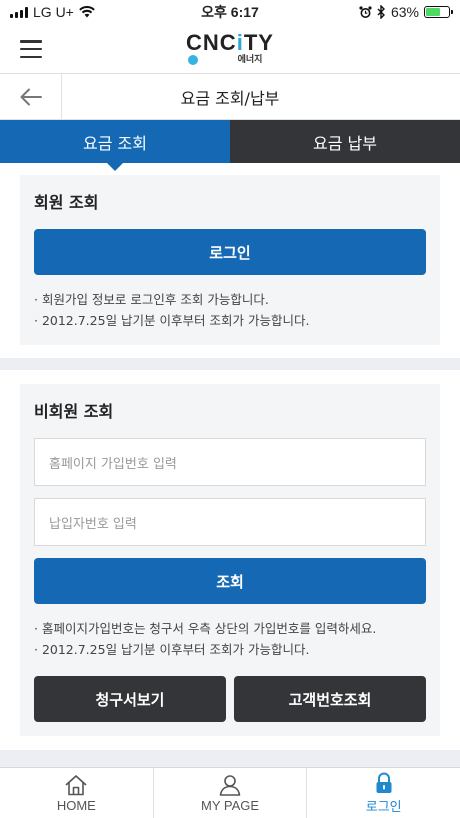  I want to click on status-right: 63%, so click(406, 12).